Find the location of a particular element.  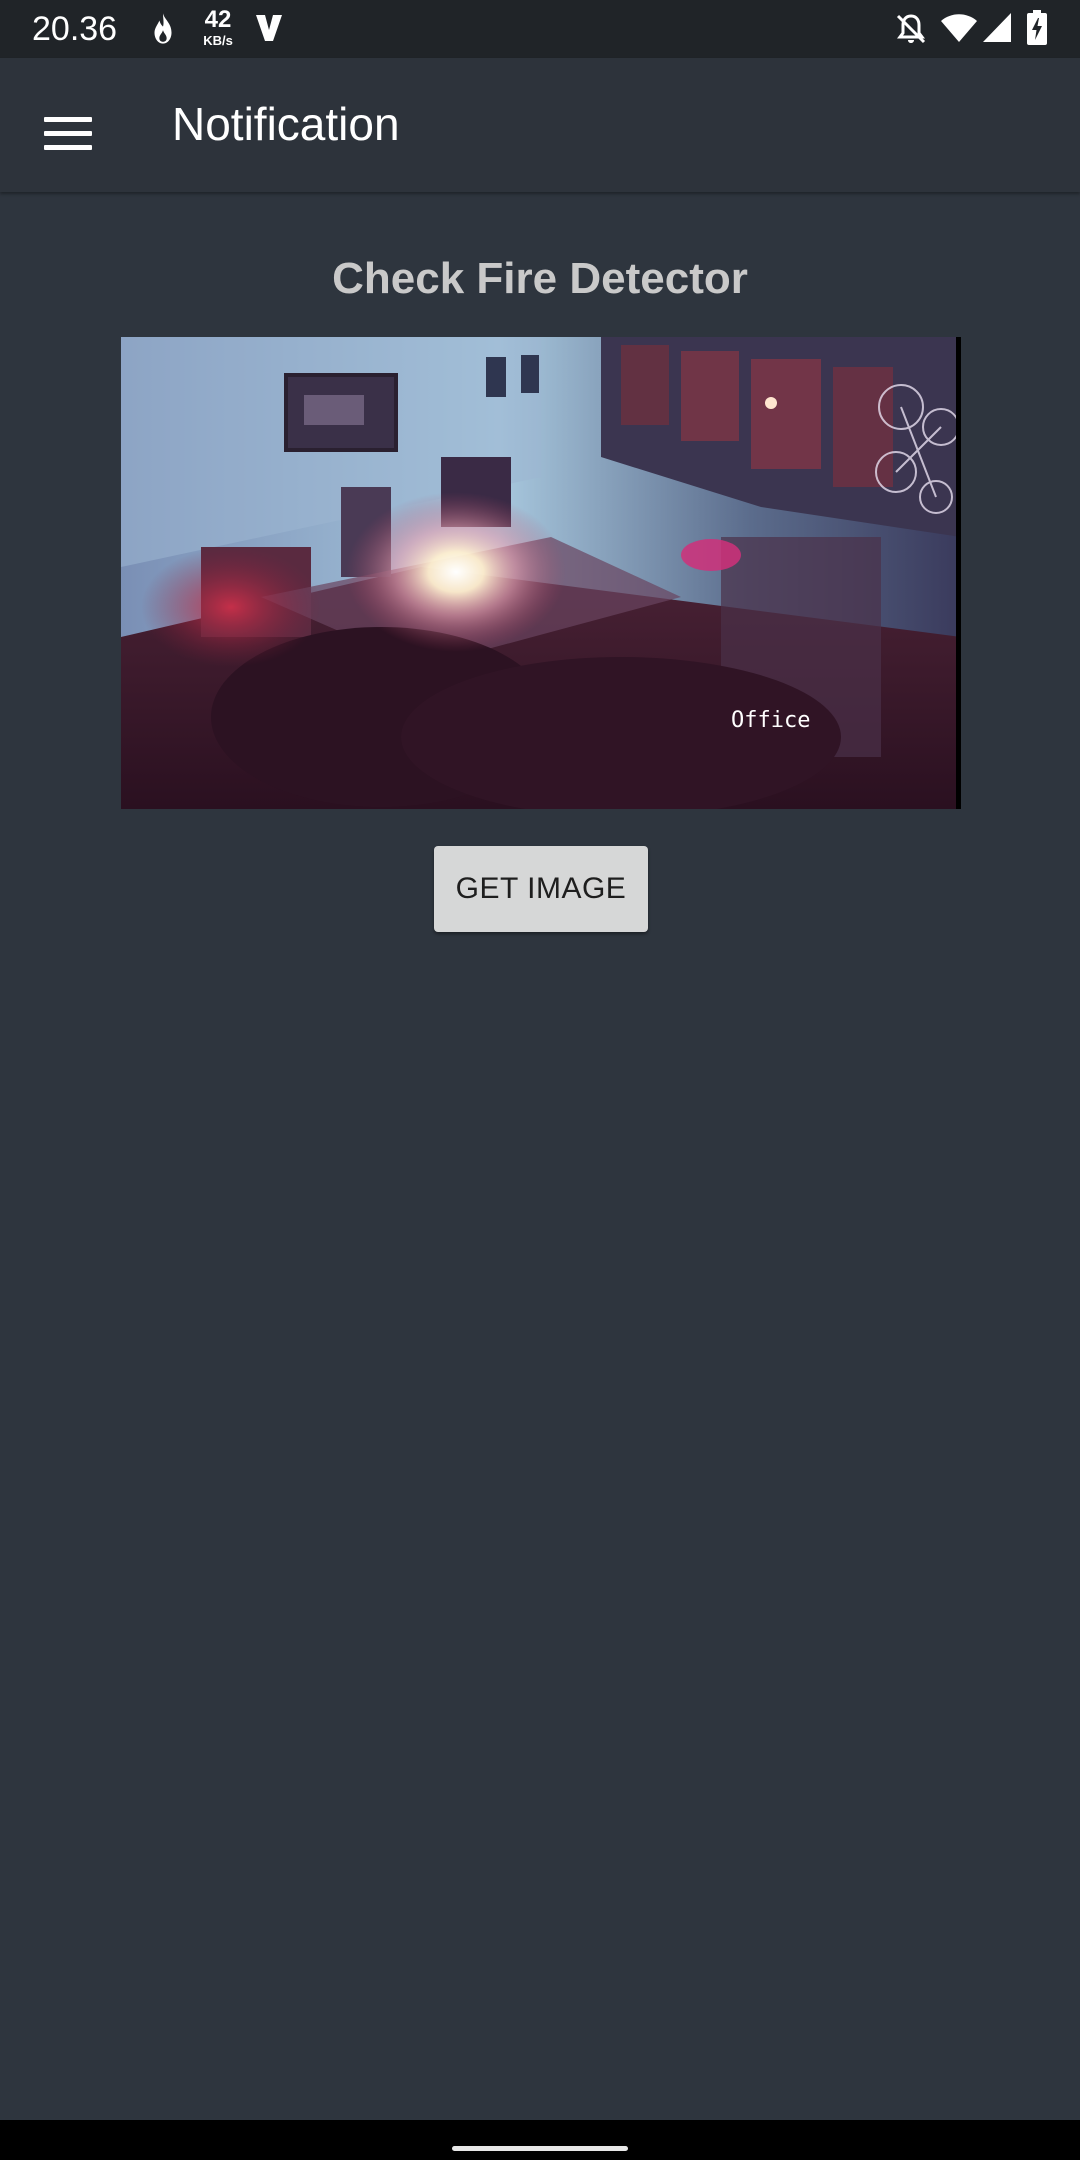

flame-icon is located at coordinates (163, 28).